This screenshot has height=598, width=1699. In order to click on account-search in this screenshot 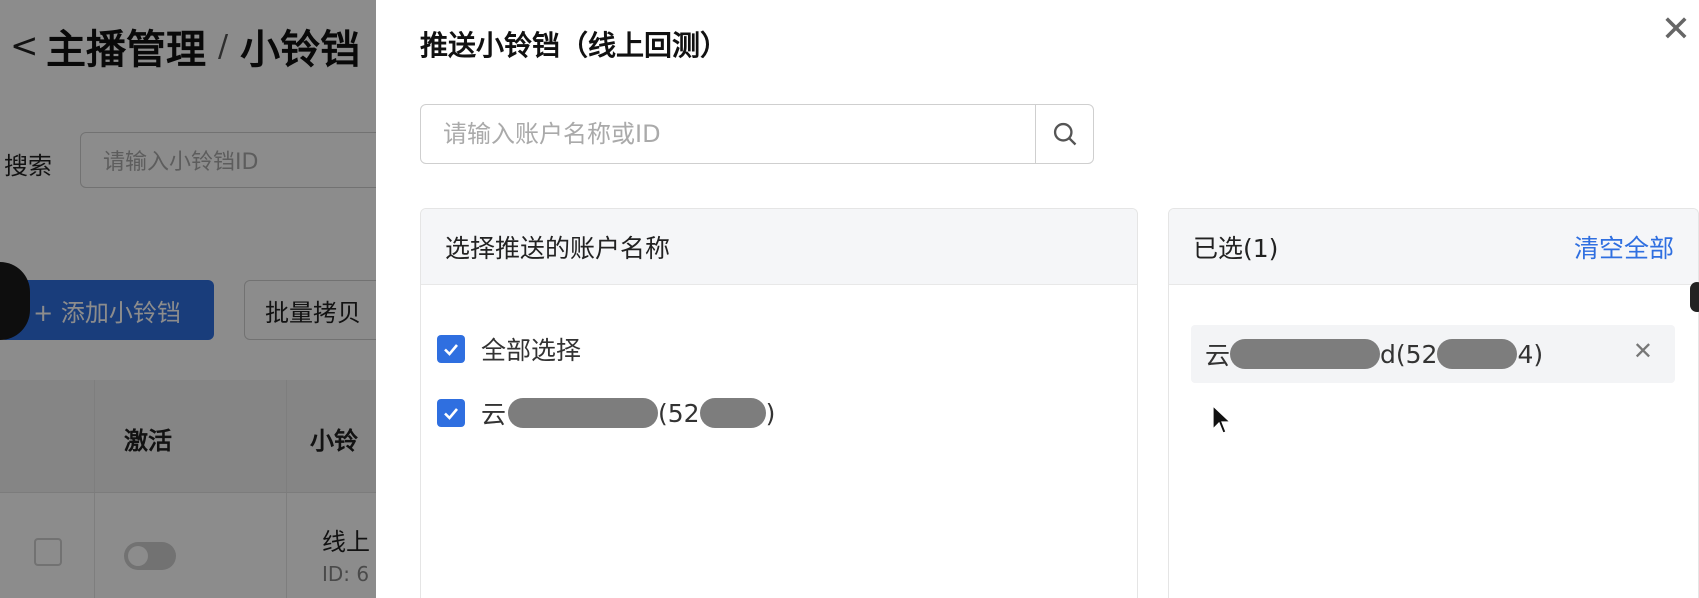, I will do `click(757, 134)`.